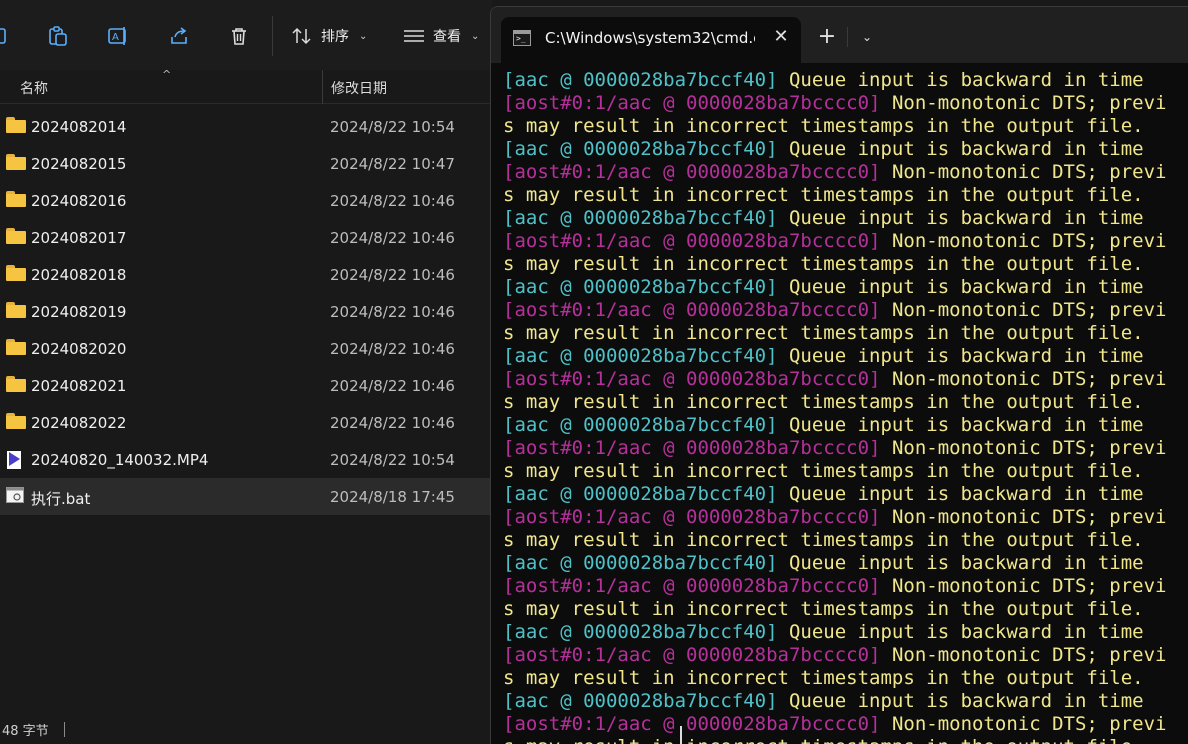 The width and height of the screenshot is (1188, 744). Describe the element at coordinates (392, 497) in the screenshot. I see `file-modified-date: 2024/8/18 17:45` at that location.